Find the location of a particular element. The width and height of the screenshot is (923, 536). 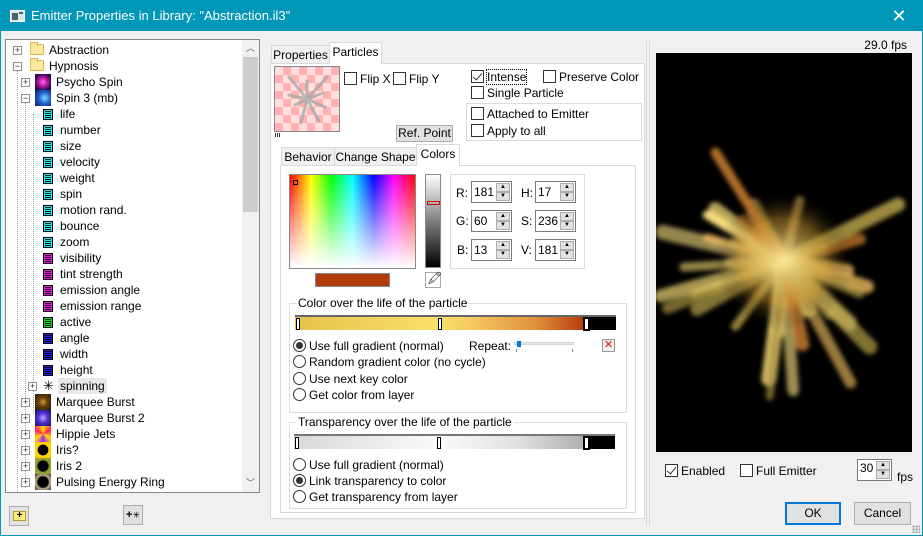

tree-item: height is located at coordinates (124, 370).